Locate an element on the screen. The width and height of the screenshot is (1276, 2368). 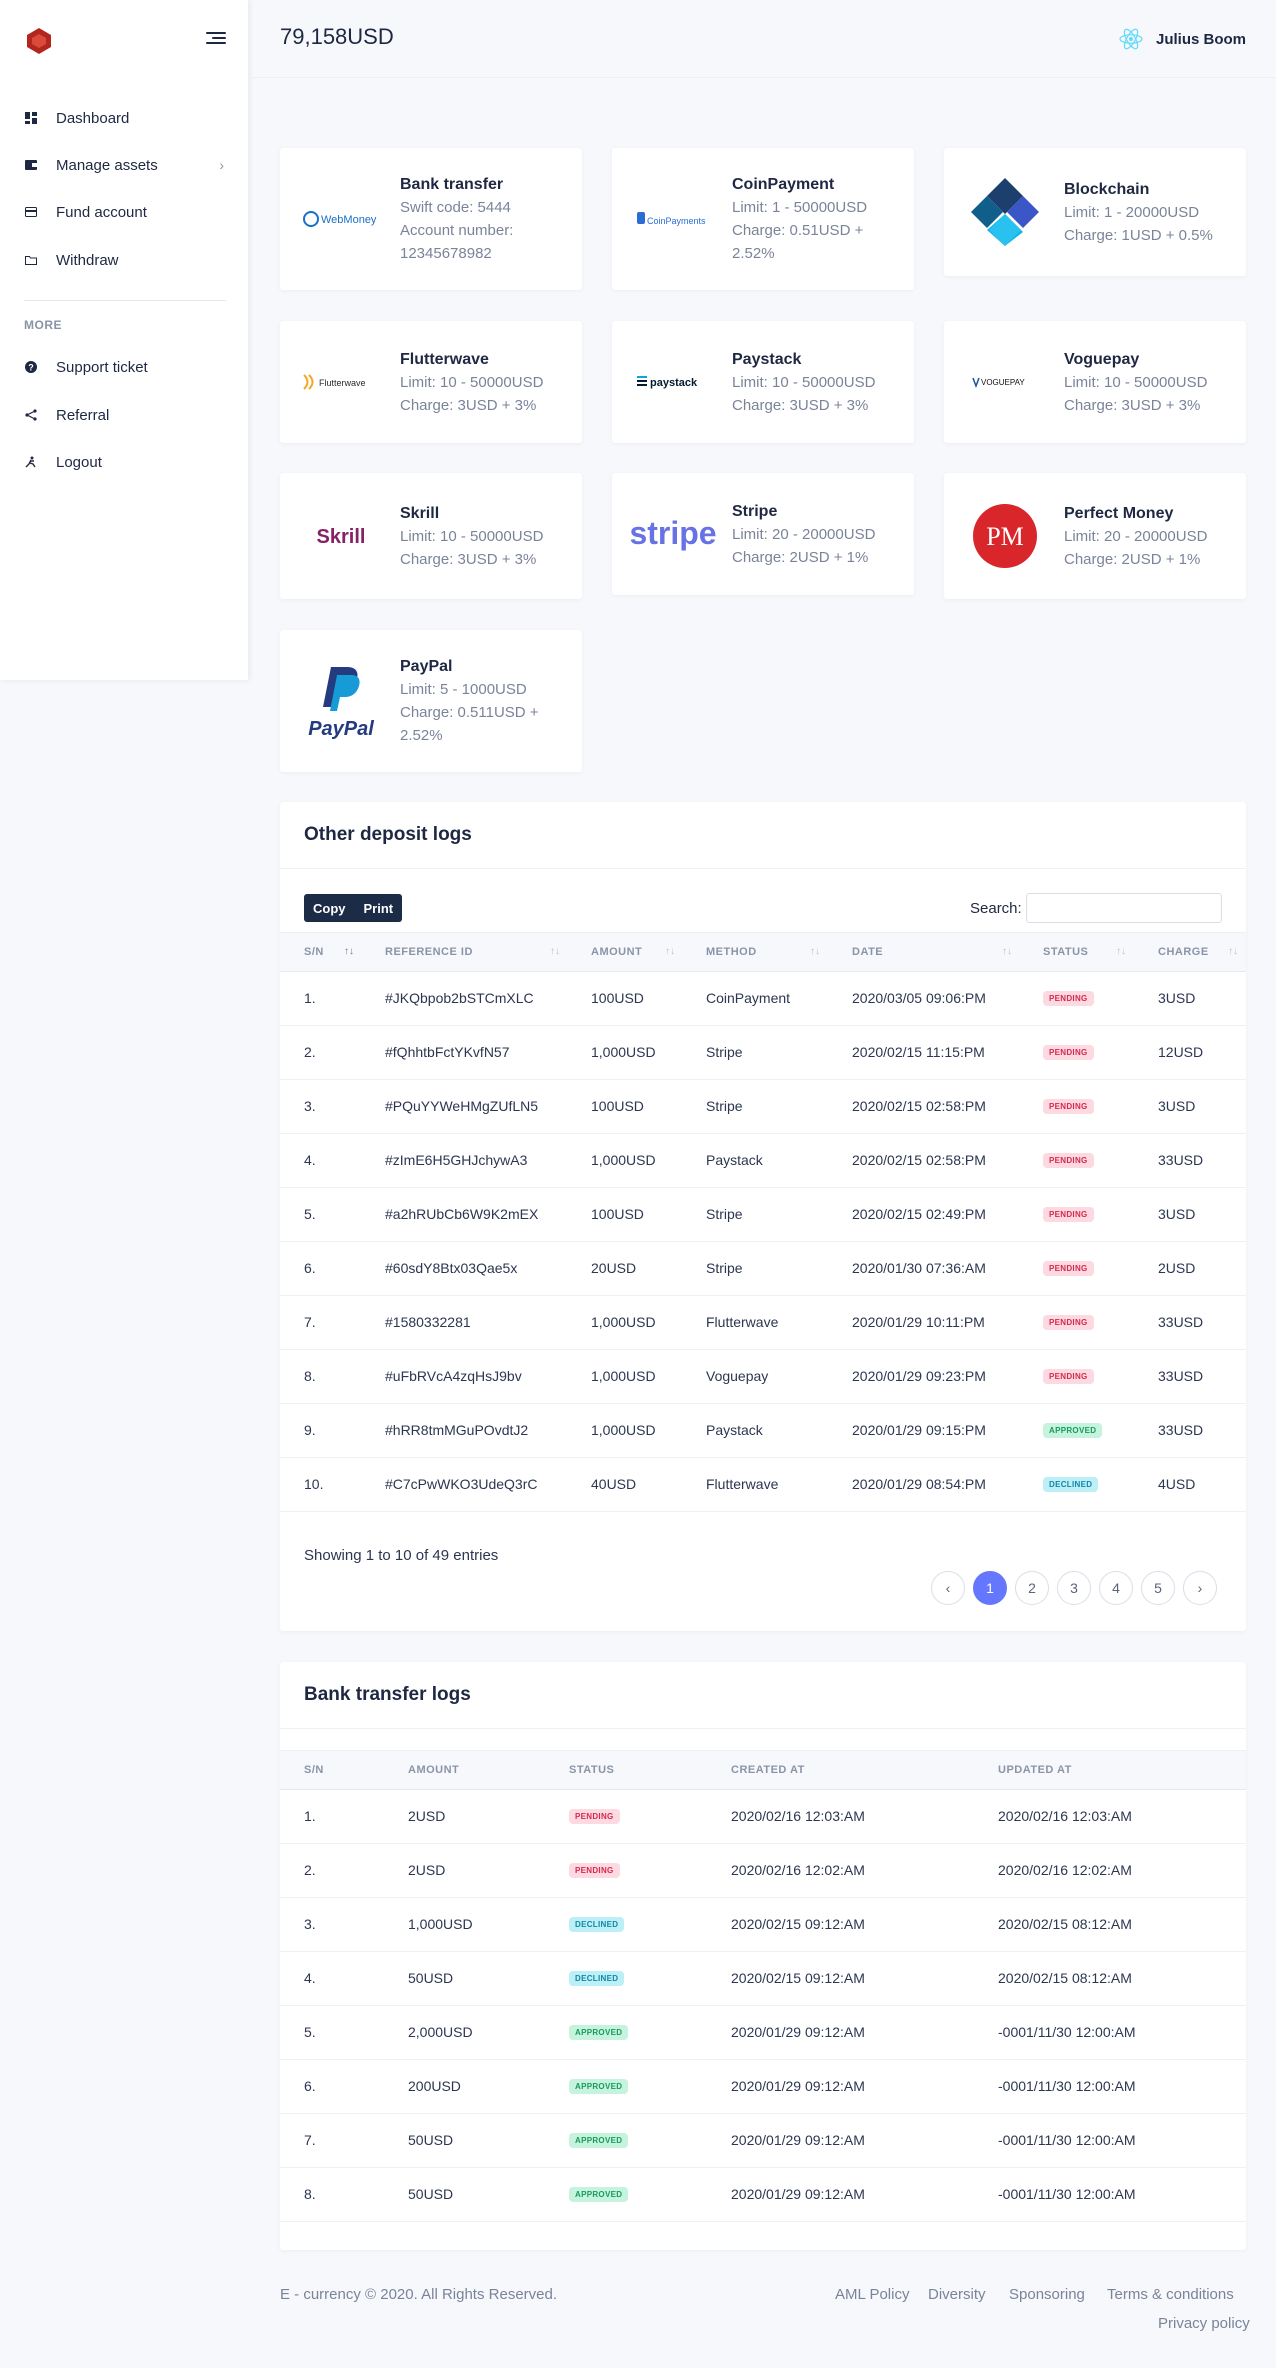
svg-text: PM is located at coordinates (1005, 536).